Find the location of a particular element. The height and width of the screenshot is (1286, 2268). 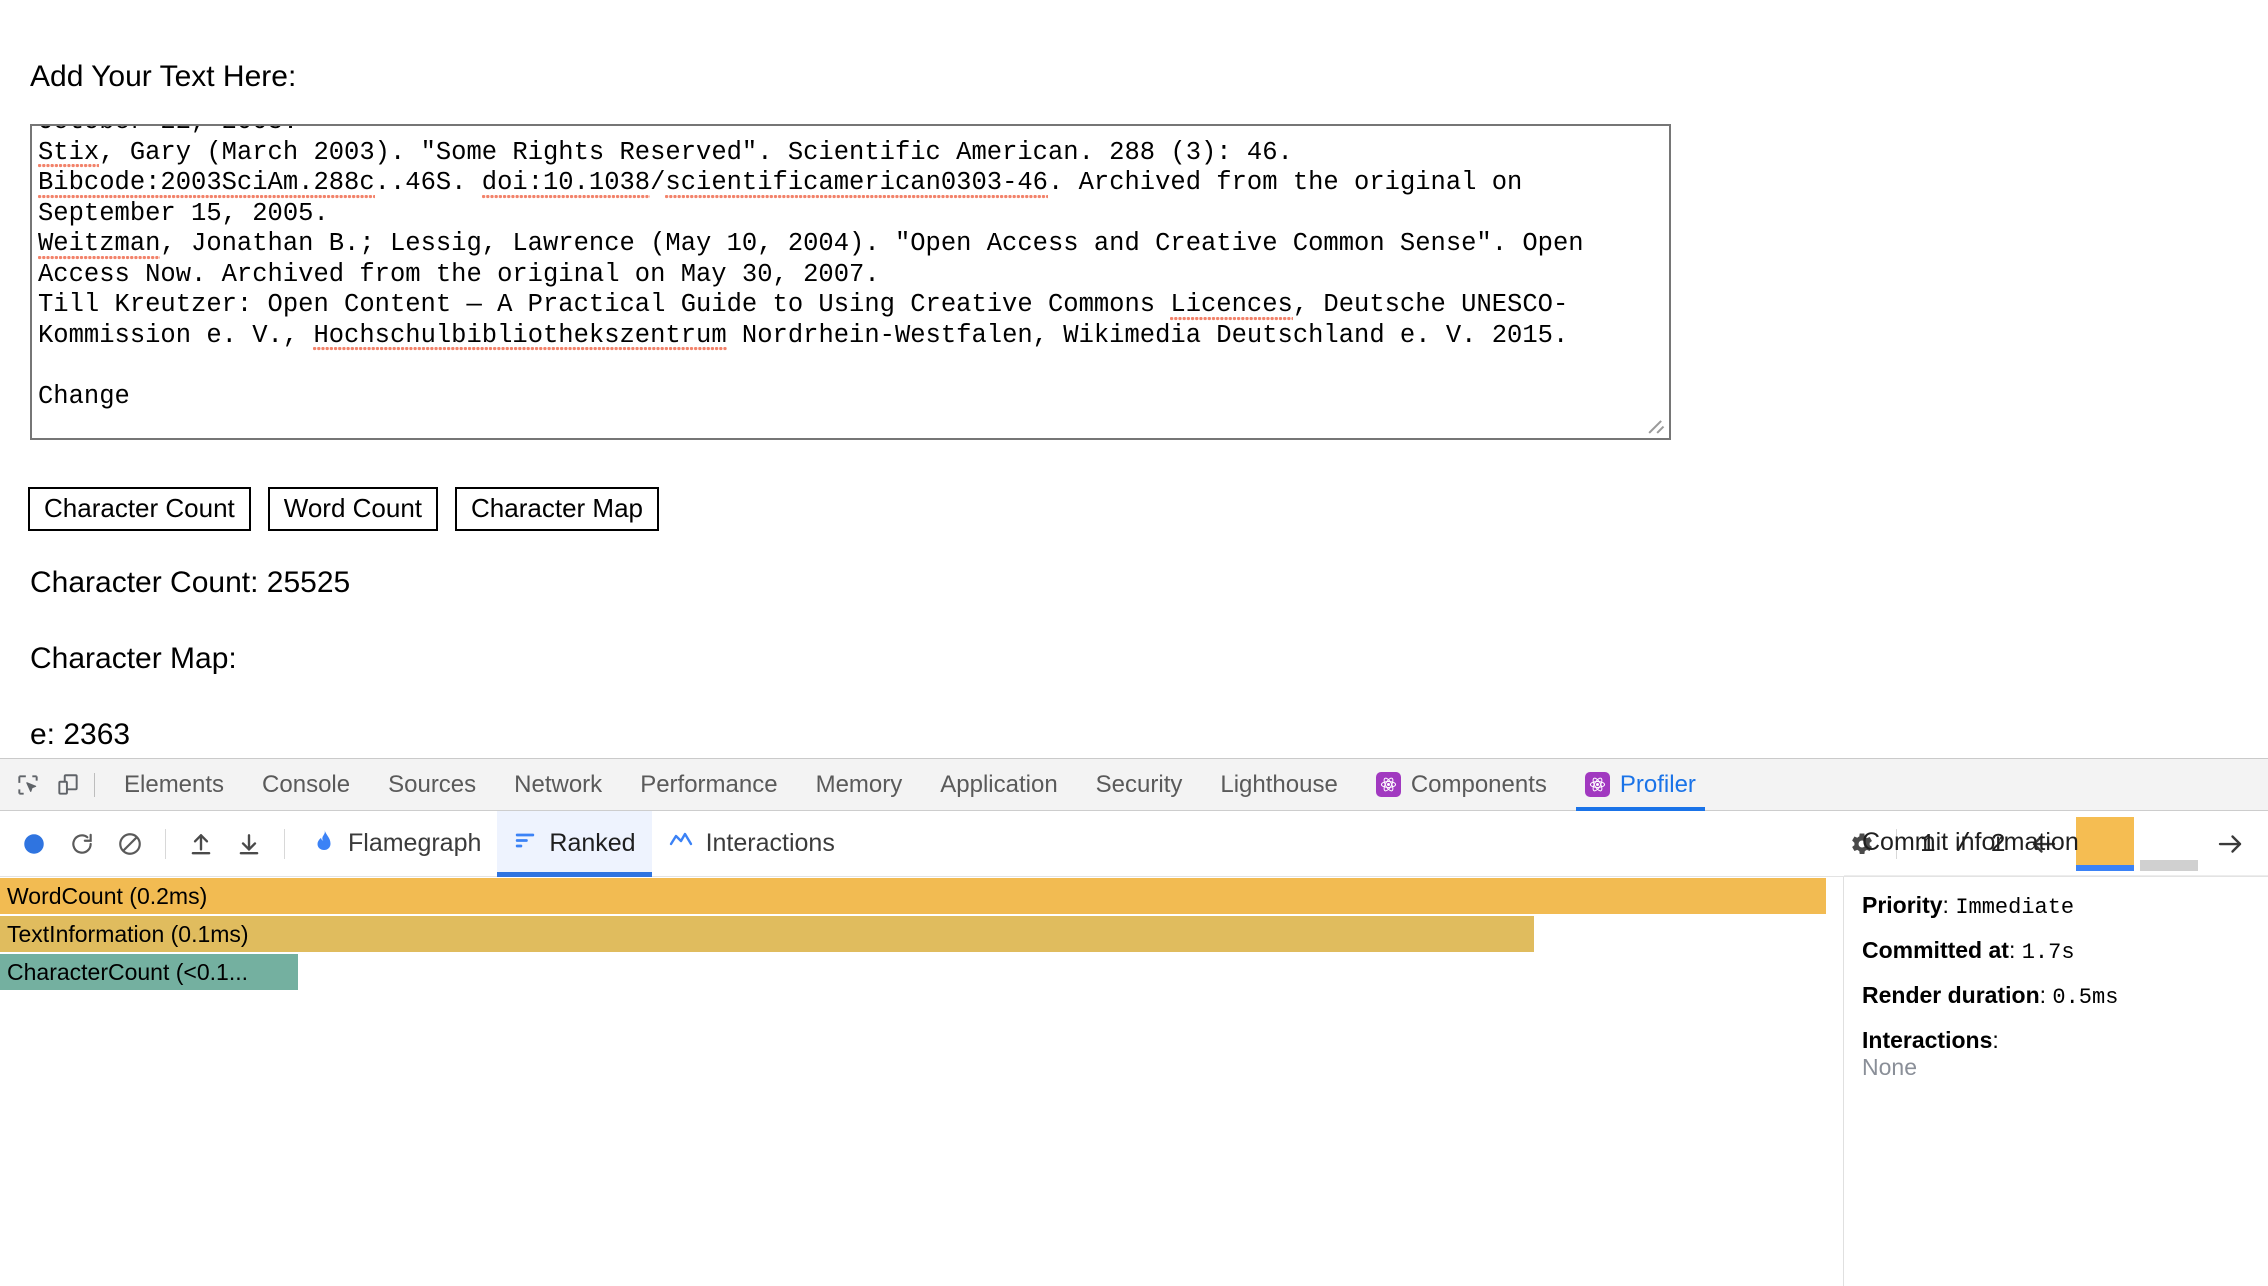

tab-components: Components is located at coordinates (1461, 785).